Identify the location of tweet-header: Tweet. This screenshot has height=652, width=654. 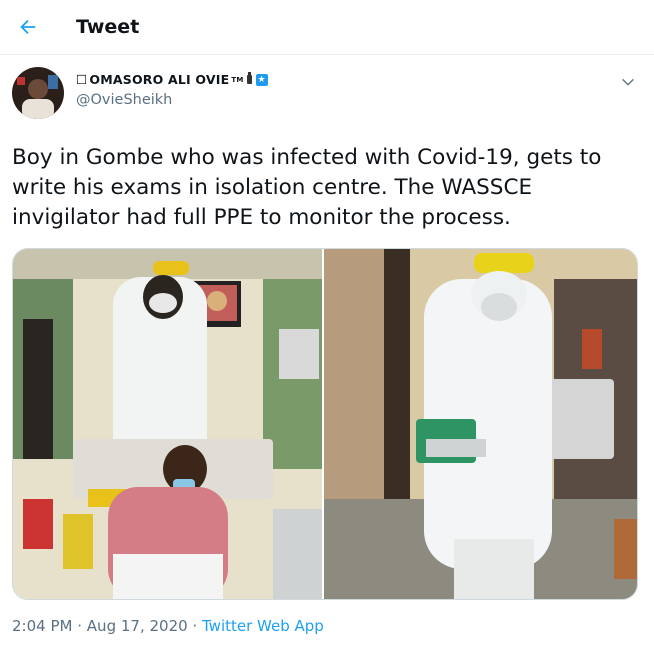
(327, 27).